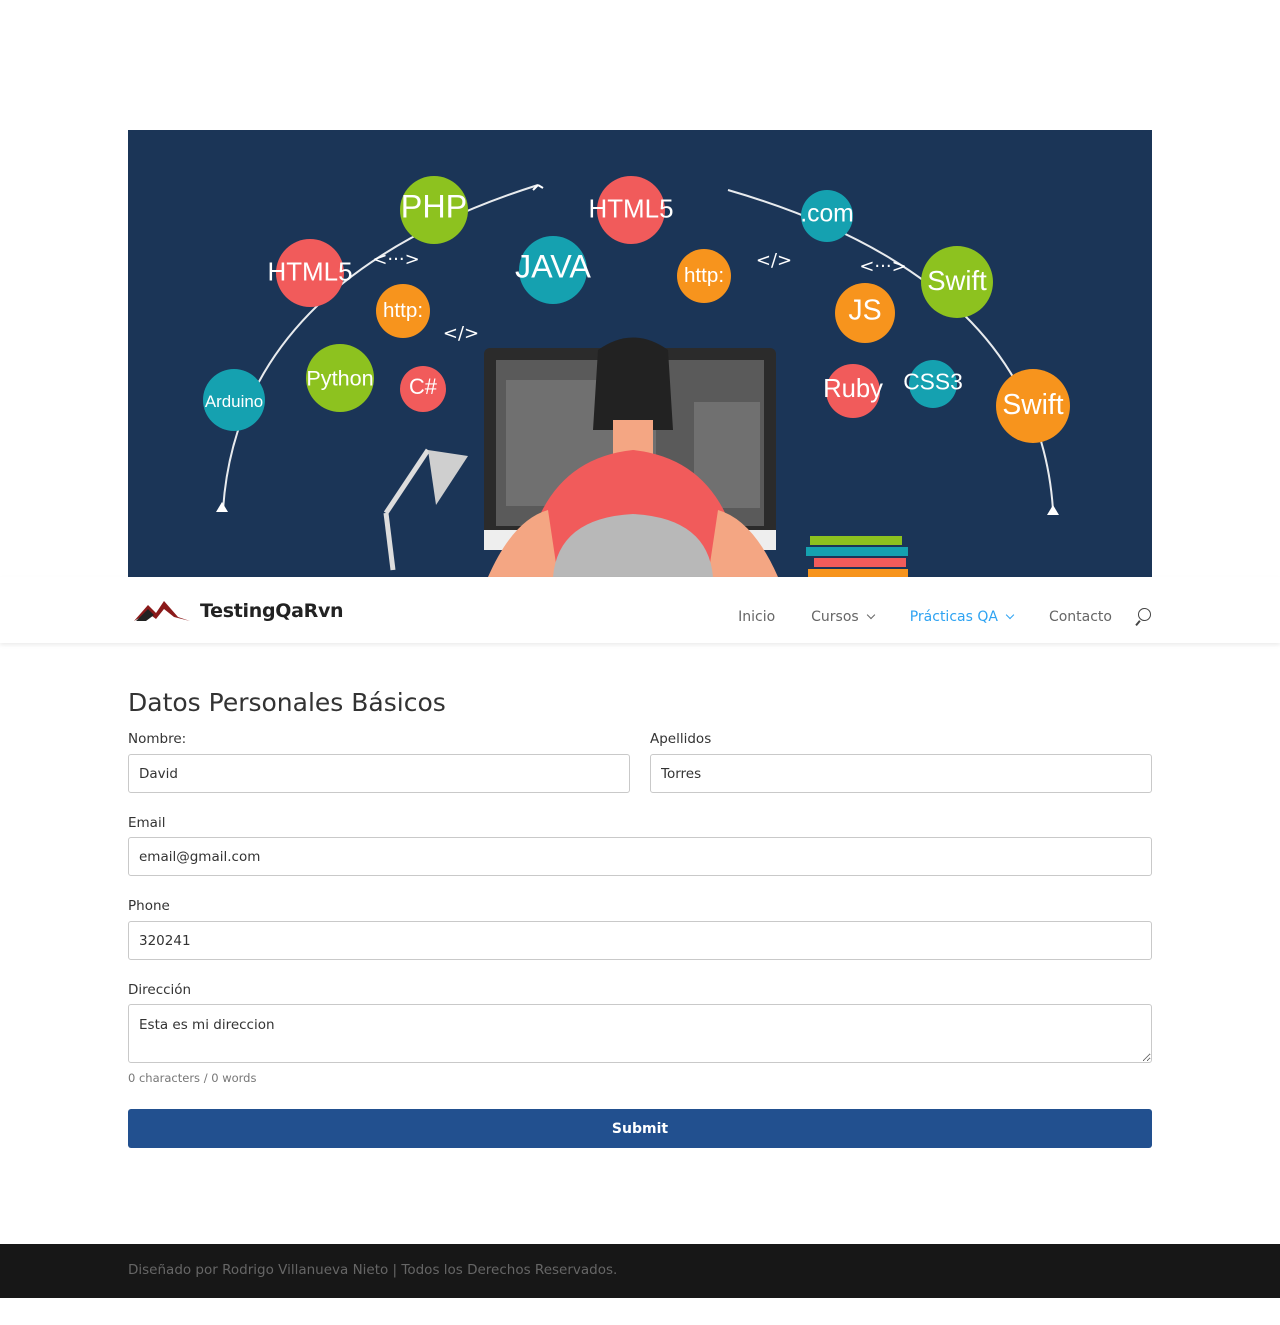 The width and height of the screenshot is (1280, 1325). What do you see at coordinates (681, 739) in the screenshot?
I see `apellidos-label: Apellidos` at bounding box center [681, 739].